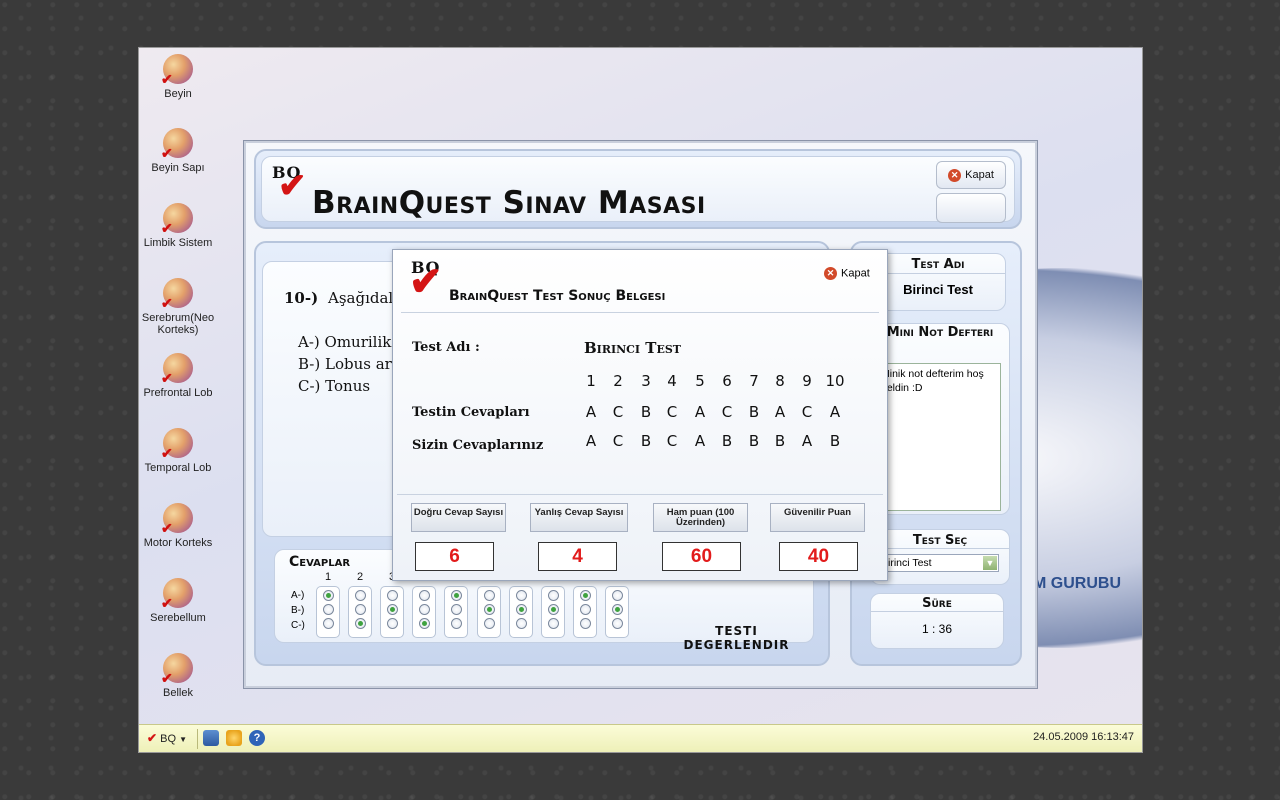 The image size is (1280, 800). I want to click on desktop-icon-label: Temporal Lob, so click(178, 468).